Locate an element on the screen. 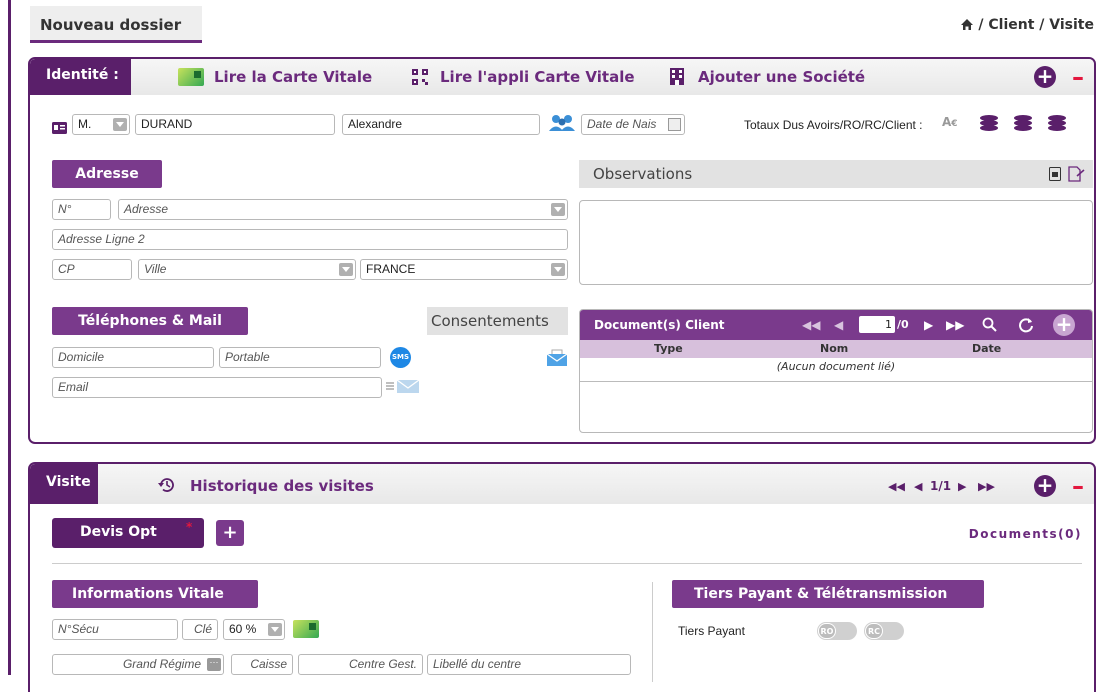 This screenshot has width=1100, height=692. prenom-input: Alexandre is located at coordinates (441, 124).